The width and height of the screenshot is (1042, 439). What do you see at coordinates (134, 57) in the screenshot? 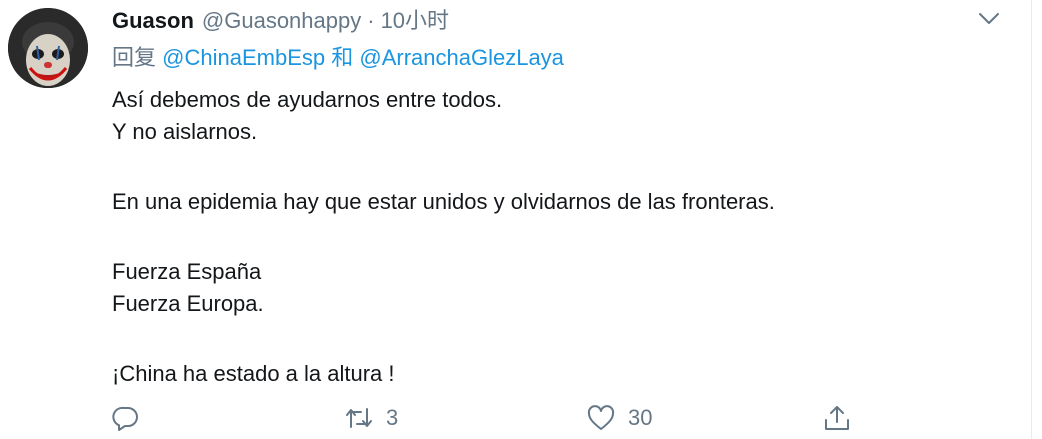
I see `reply-prefix: 回复` at bounding box center [134, 57].